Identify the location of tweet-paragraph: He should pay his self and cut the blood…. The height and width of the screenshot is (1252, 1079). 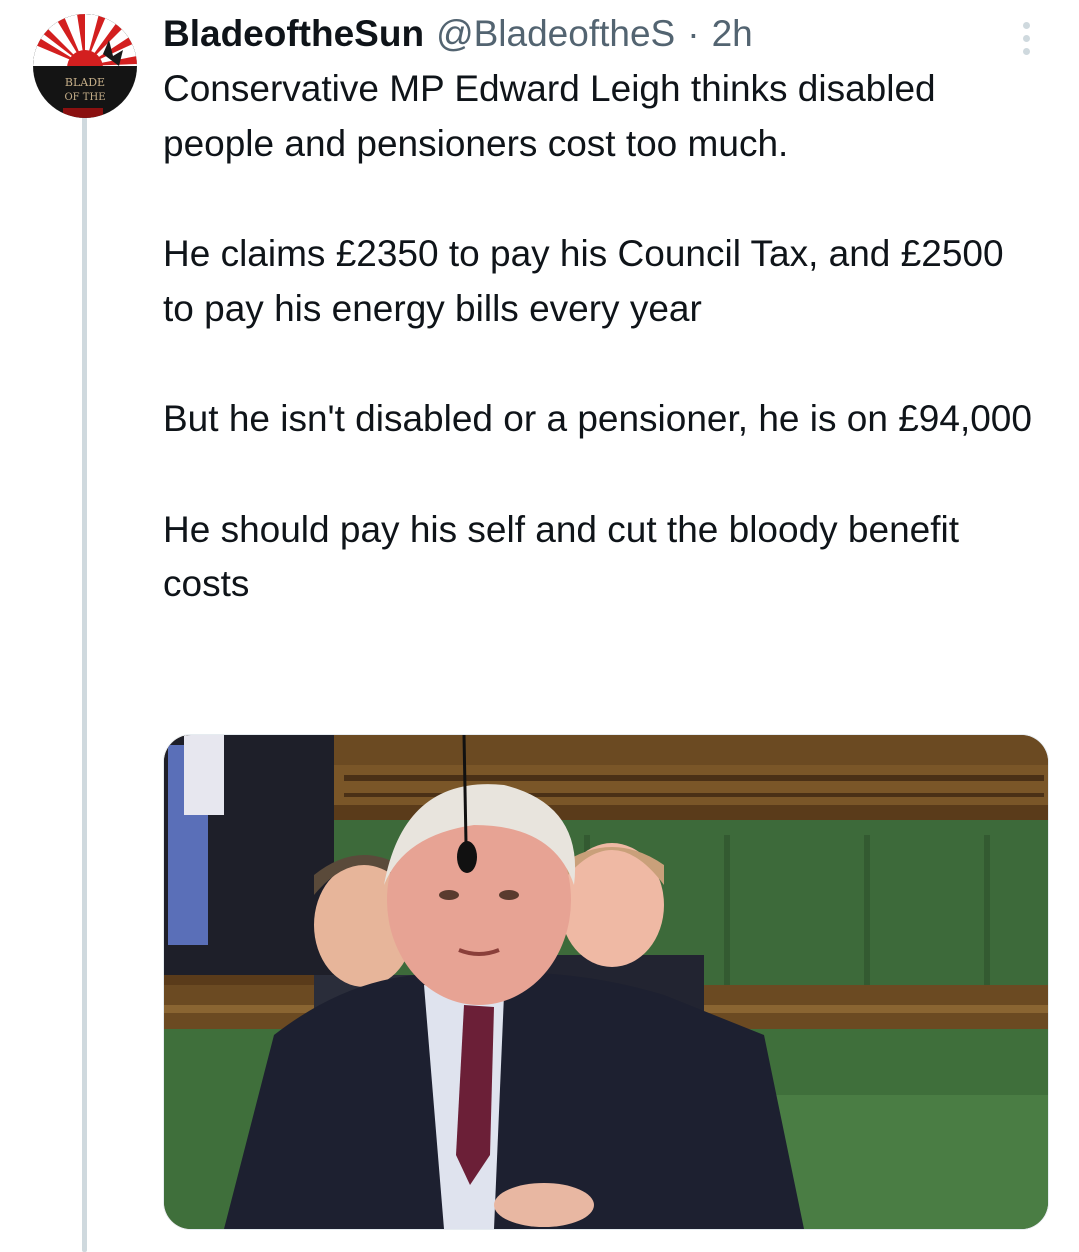
(561, 556).